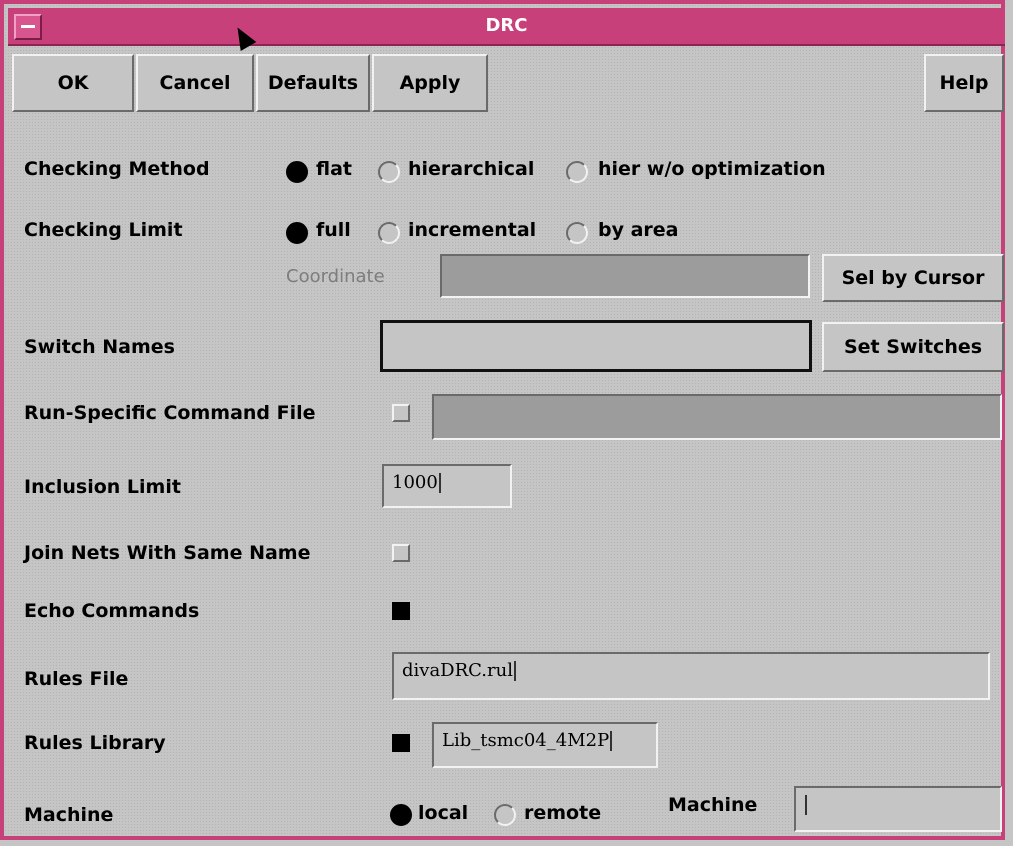 This screenshot has height=846, width=1013. I want to click on switch-names-label: Switch Names, so click(99, 347).